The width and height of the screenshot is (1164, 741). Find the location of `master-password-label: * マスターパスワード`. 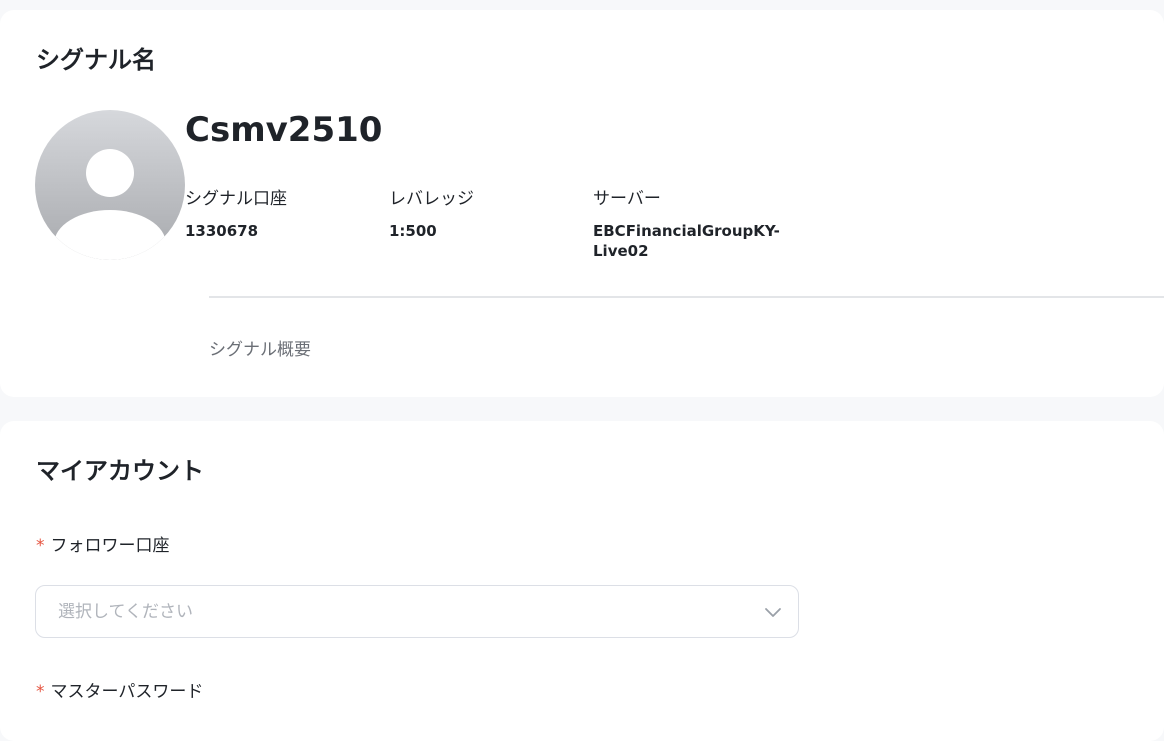

master-password-label: * マスターパスワード is located at coordinates (119, 692).